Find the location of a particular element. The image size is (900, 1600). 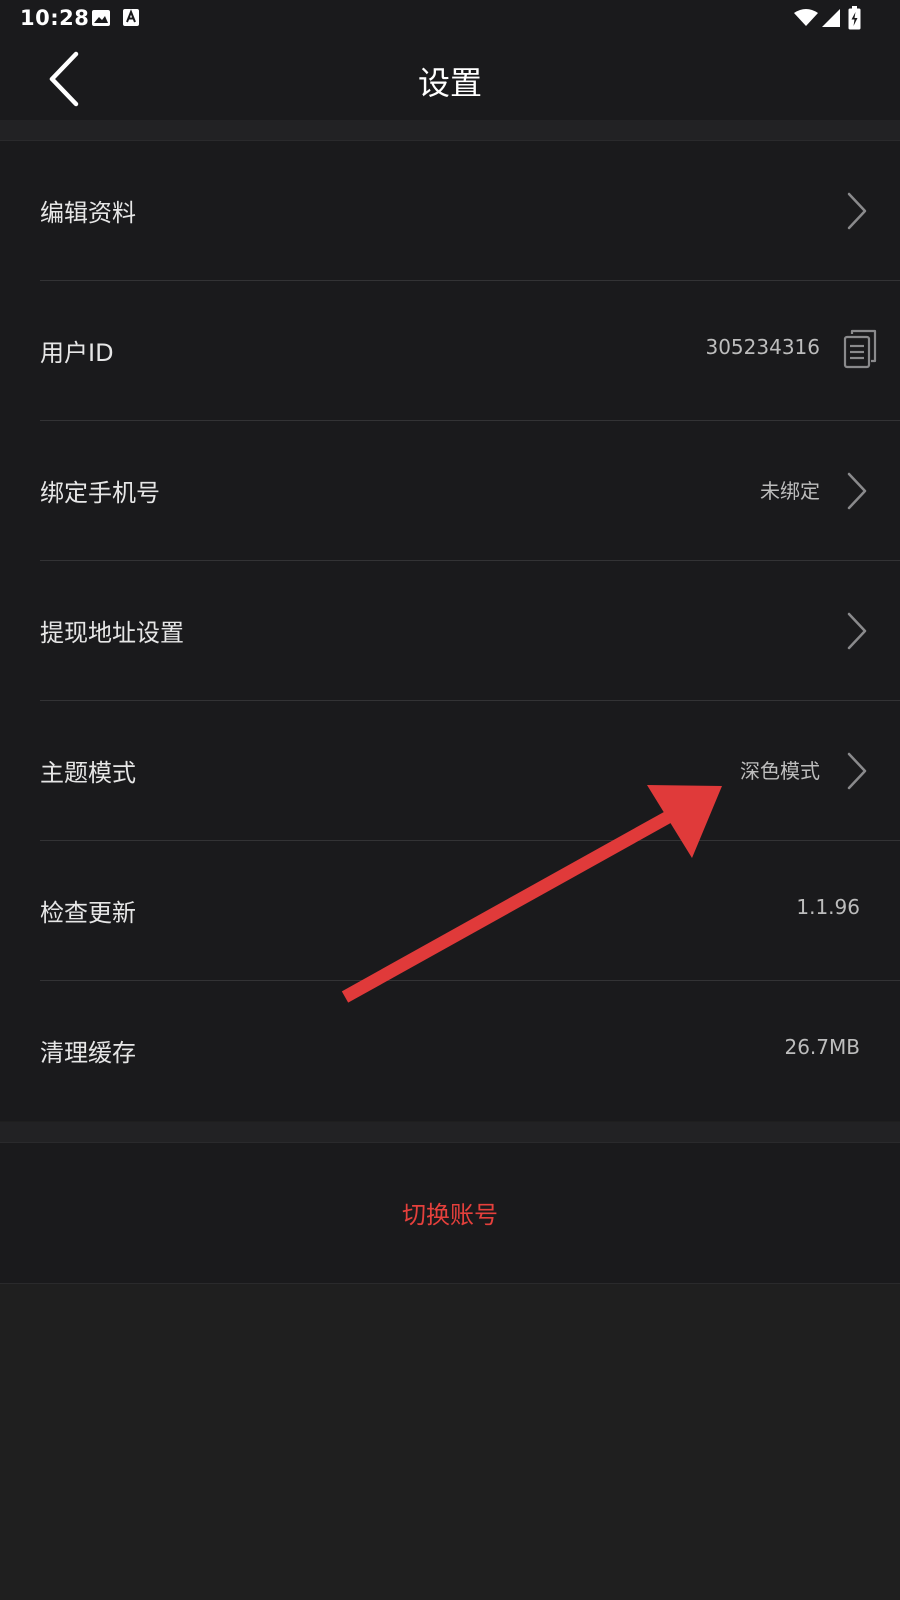

annotation-arrow-icon is located at coordinates (531, 894).